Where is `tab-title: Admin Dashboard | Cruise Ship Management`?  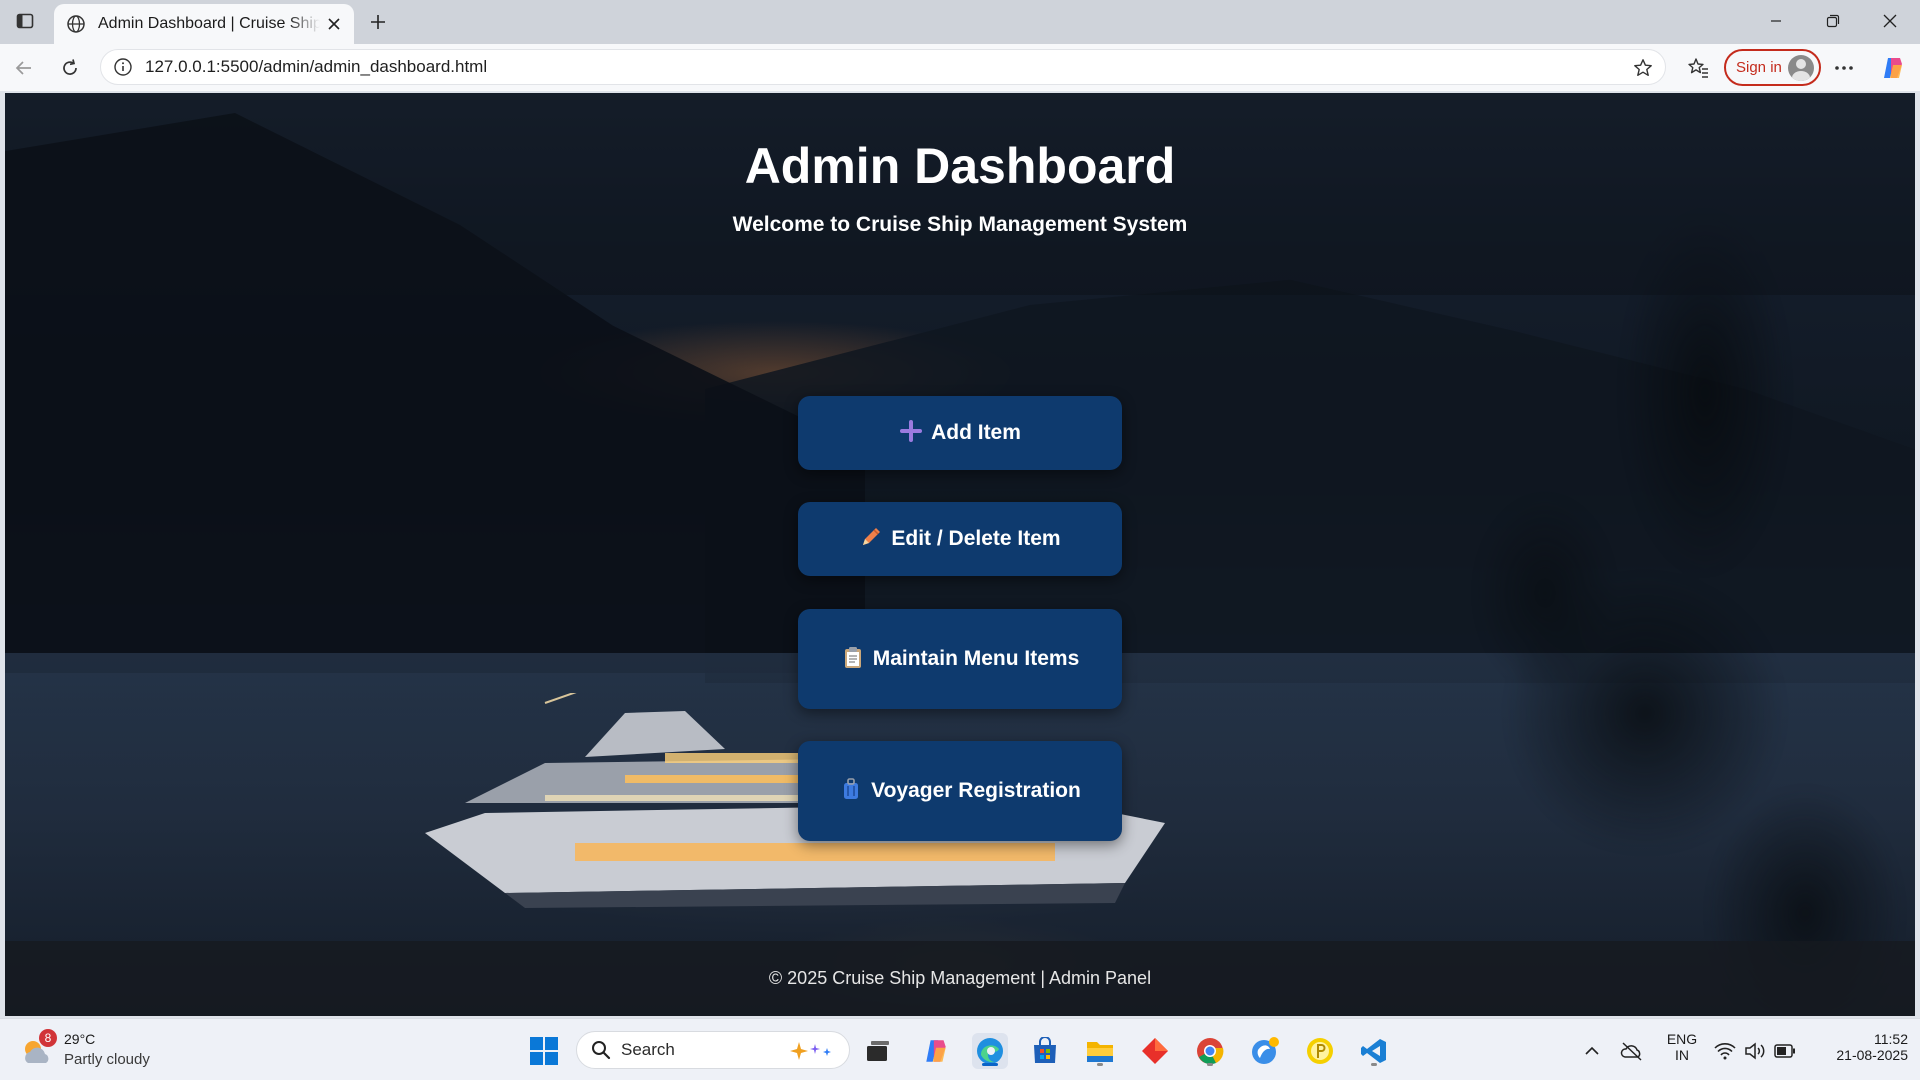
tab-title: Admin Dashboard | Cruise Ship Management is located at coordinates (209, 23).